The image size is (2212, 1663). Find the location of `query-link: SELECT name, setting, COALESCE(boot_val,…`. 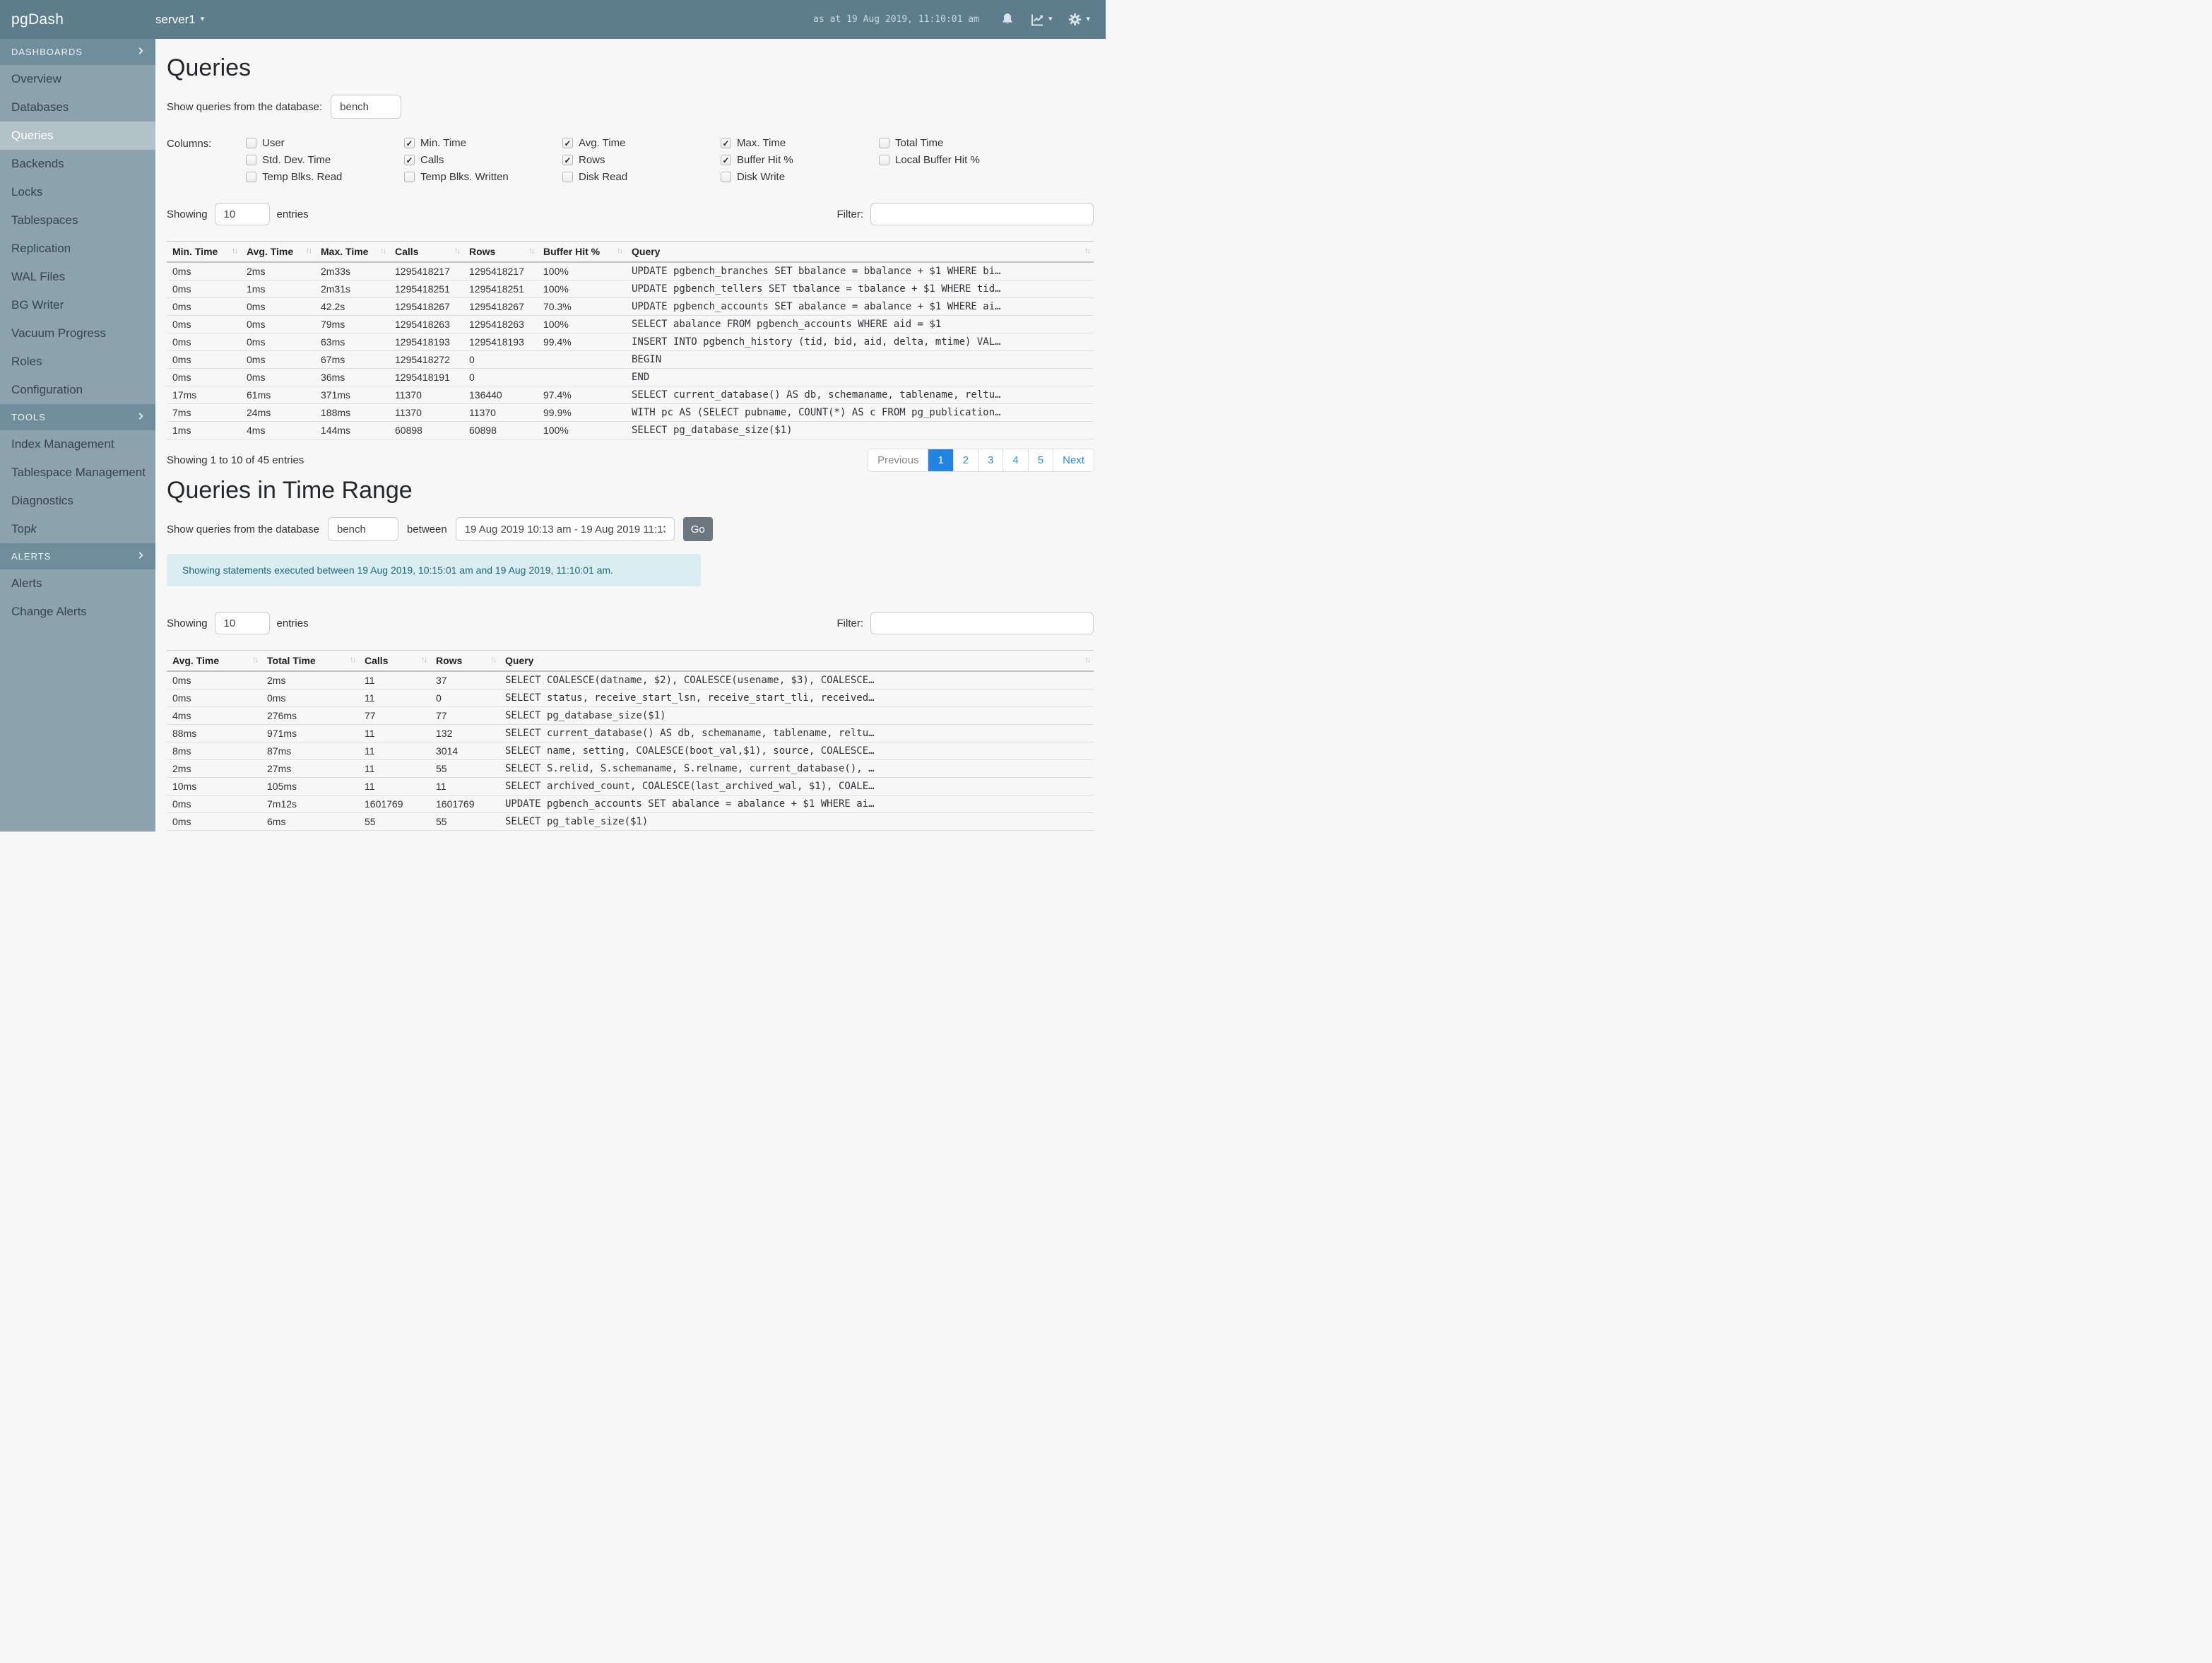

query-link: SELECT name, setting, COALESCE(boot_val,… is located at coordinates (796, 751).